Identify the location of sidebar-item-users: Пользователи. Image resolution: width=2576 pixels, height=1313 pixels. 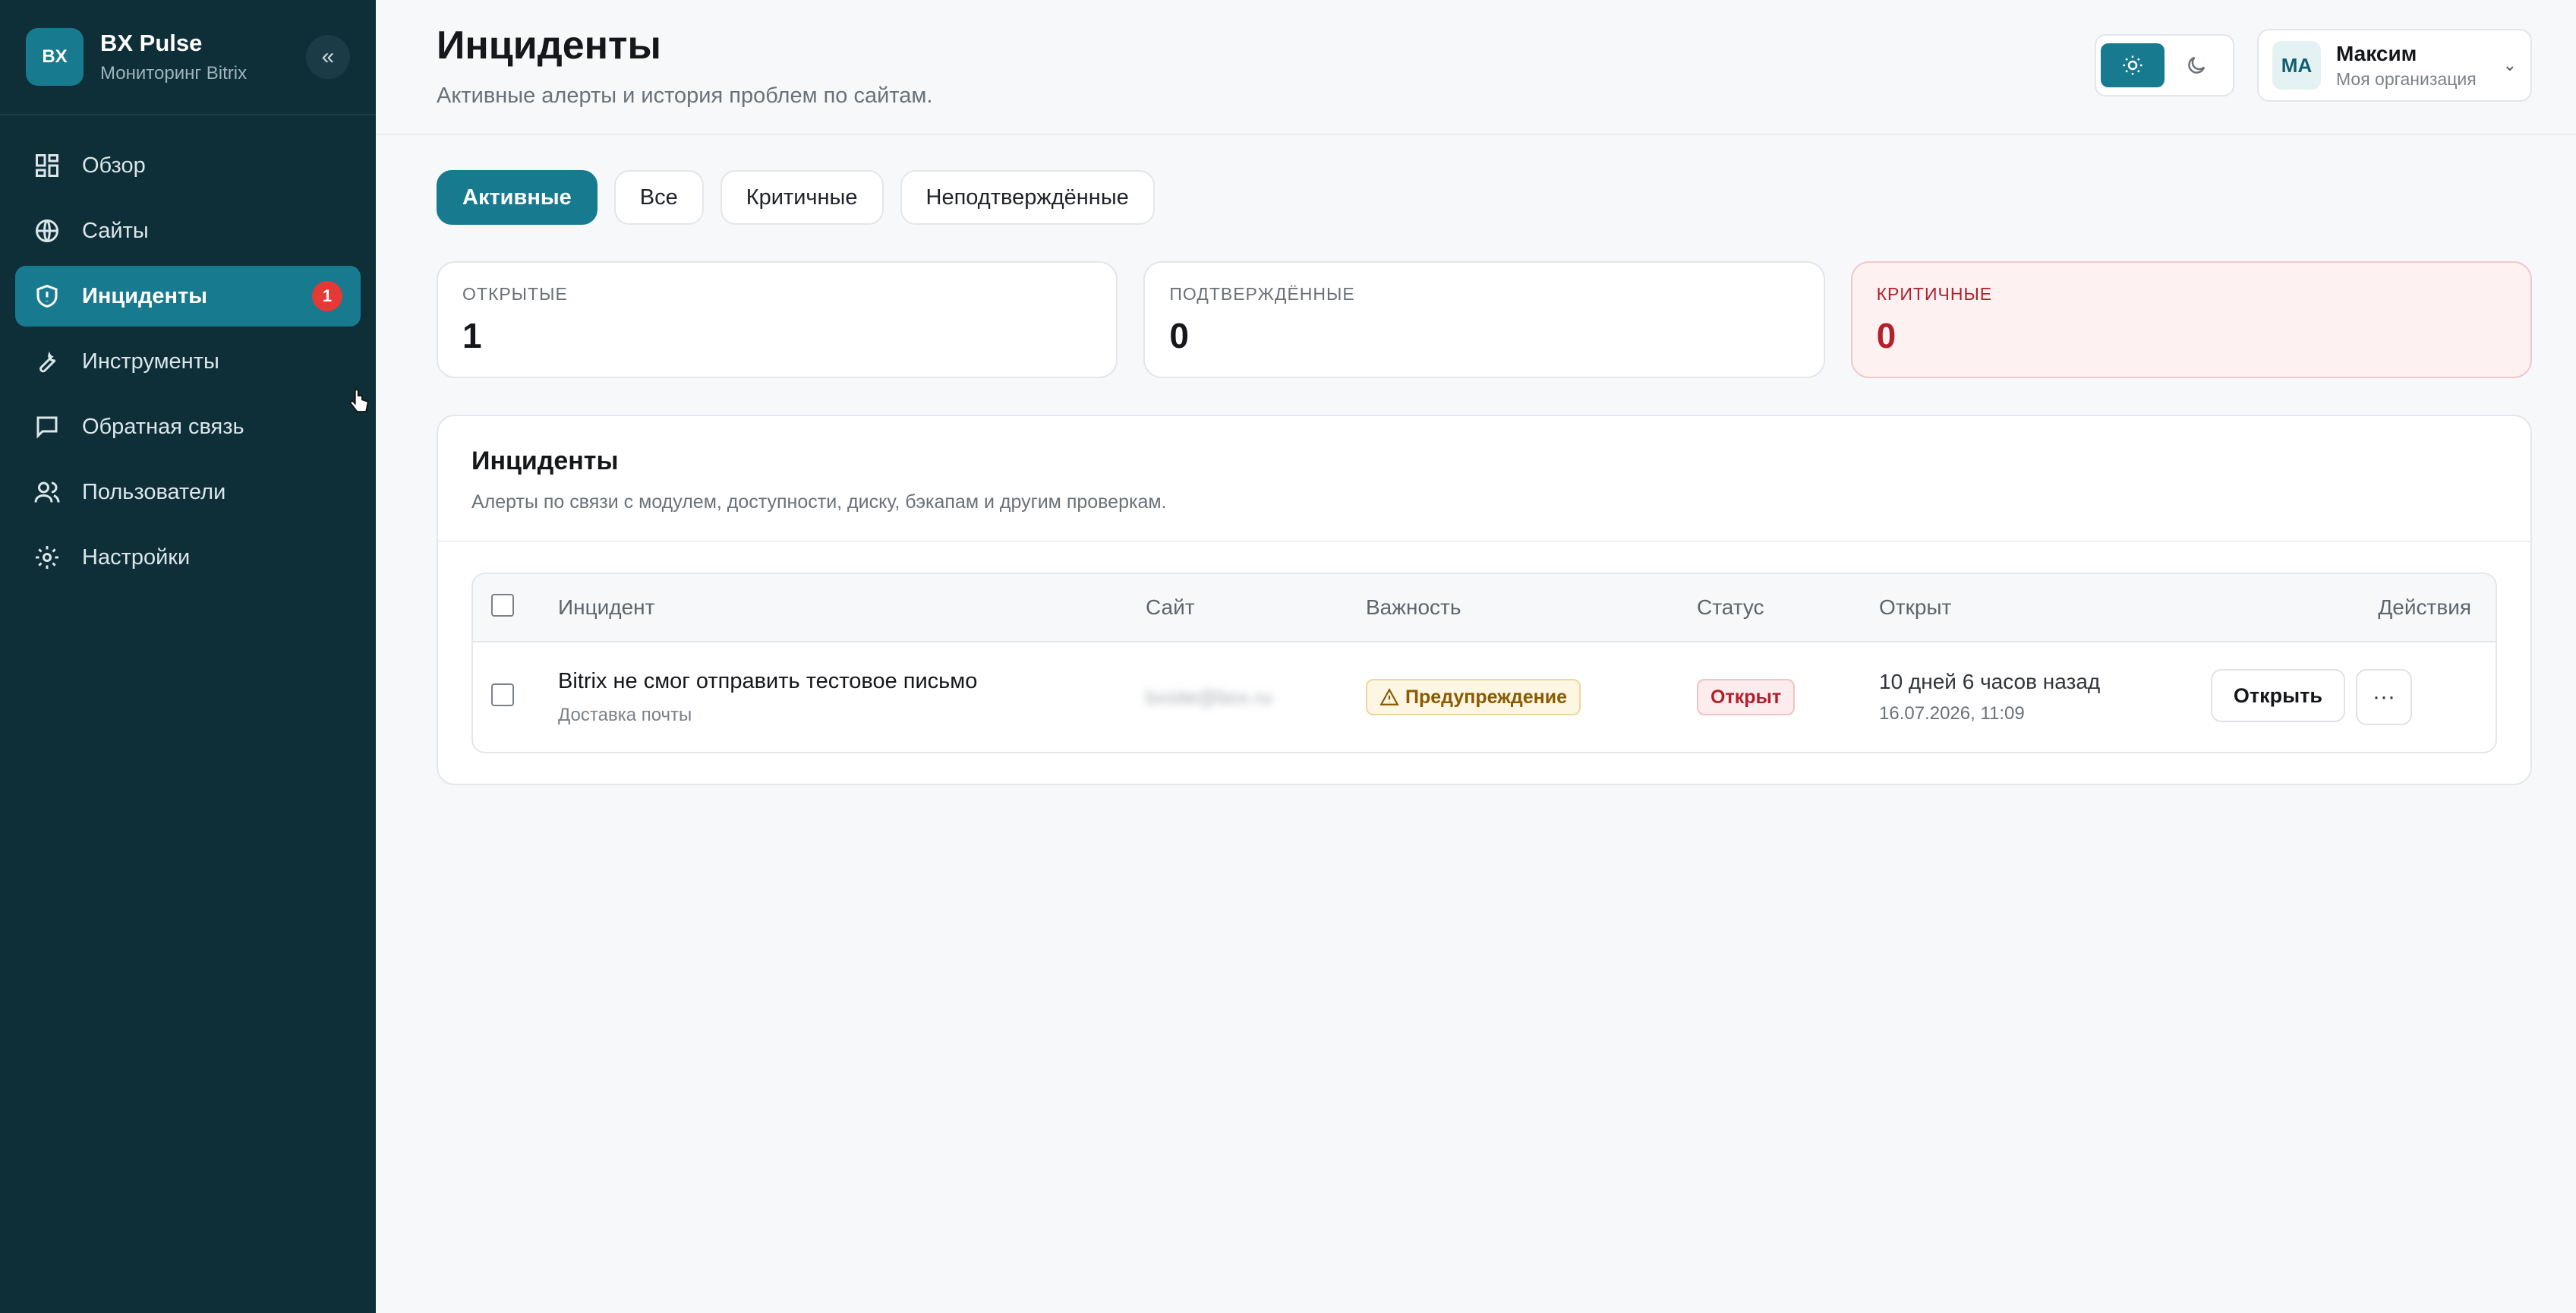
(188, 492).